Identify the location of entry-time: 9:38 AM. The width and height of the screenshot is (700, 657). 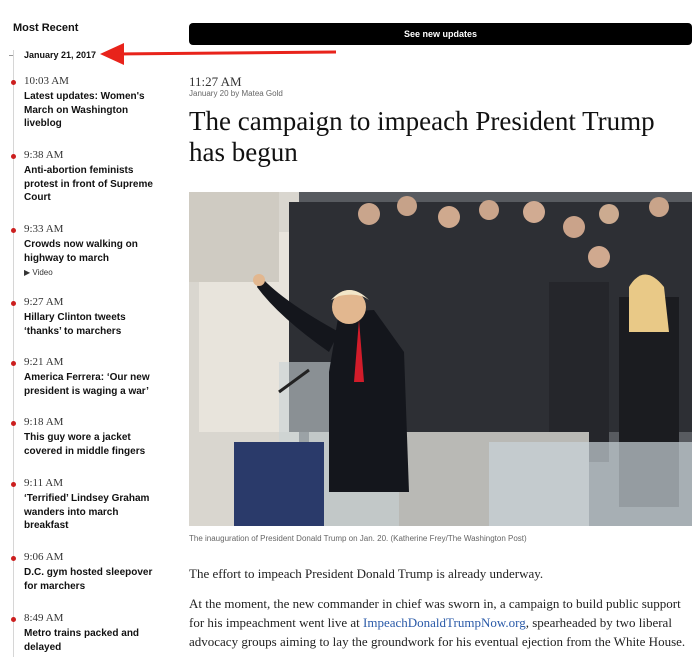
(44, 155).